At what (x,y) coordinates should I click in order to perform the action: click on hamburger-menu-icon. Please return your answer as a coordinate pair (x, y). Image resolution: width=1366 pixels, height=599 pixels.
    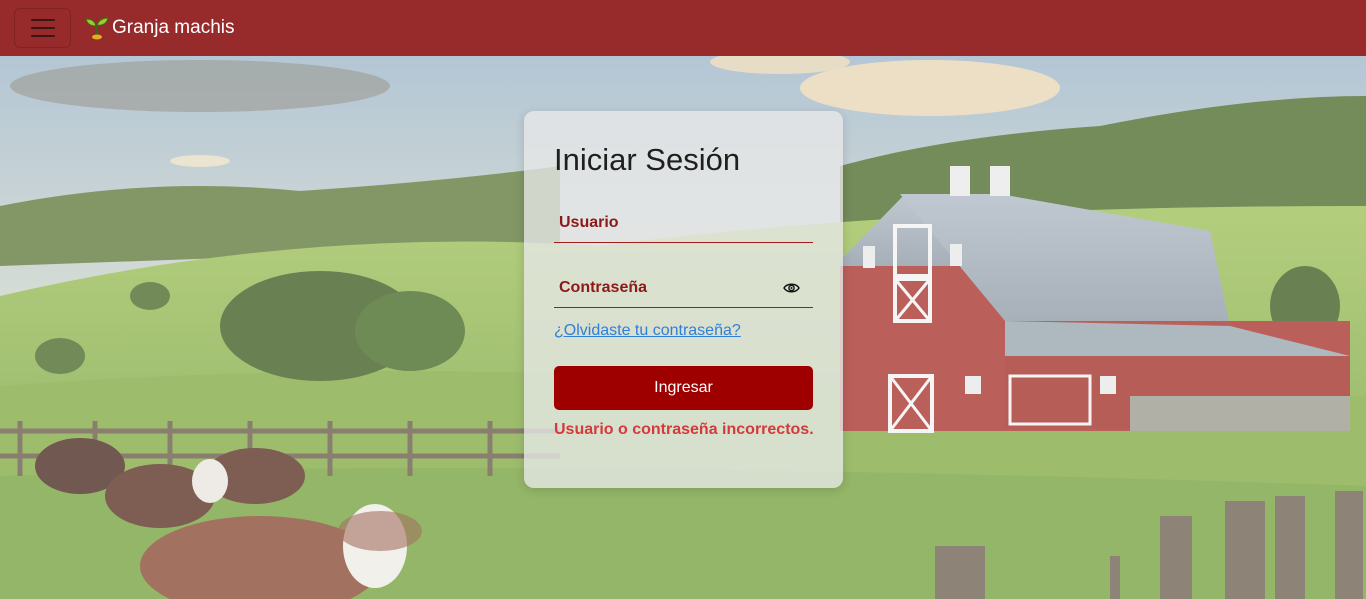
    Looking at the image, I should click on (42, 20).